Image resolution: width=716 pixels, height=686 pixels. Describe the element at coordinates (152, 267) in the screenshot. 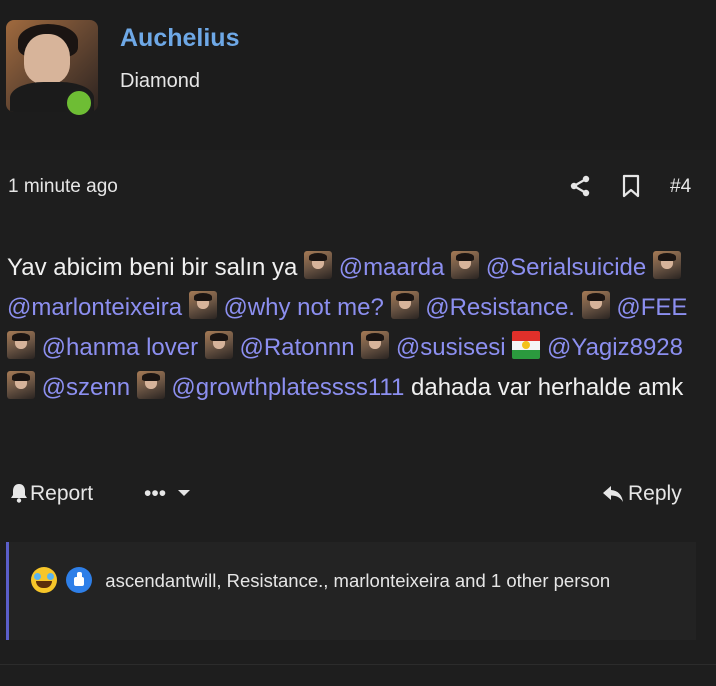

I see `message-text: Yav abicim beni bir salın ya` at that location.